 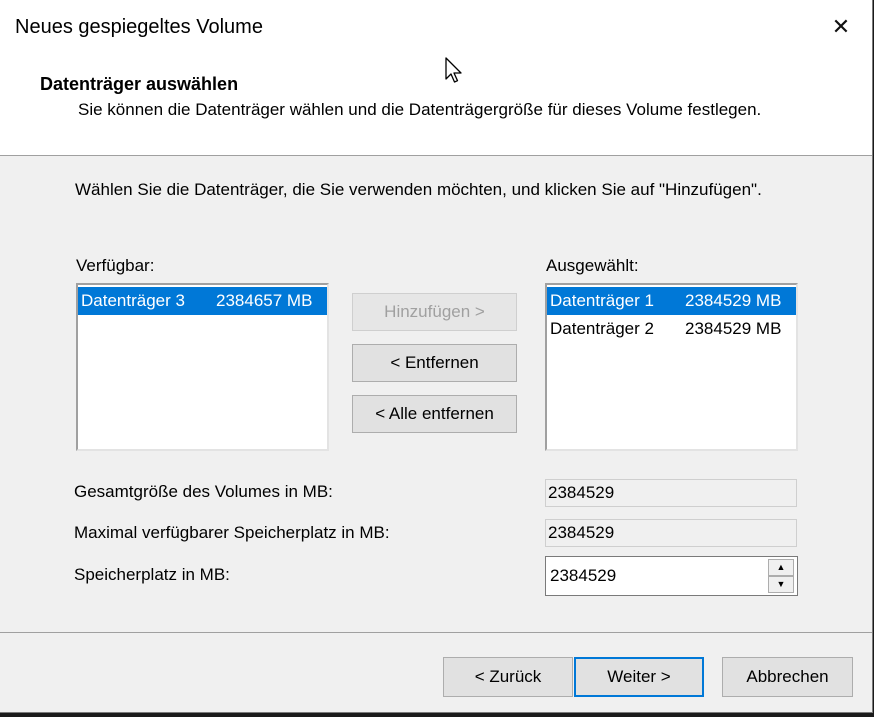 I want to click on list-item: Datenträger 1 2384529 MB, so click(x=671, y=301).